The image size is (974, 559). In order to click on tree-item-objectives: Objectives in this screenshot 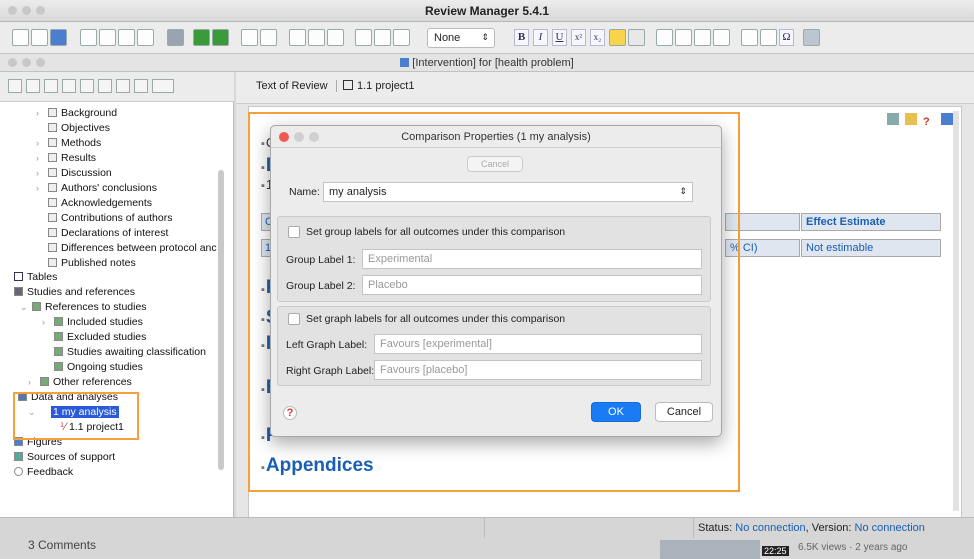, I will do `click(79, 128)`.